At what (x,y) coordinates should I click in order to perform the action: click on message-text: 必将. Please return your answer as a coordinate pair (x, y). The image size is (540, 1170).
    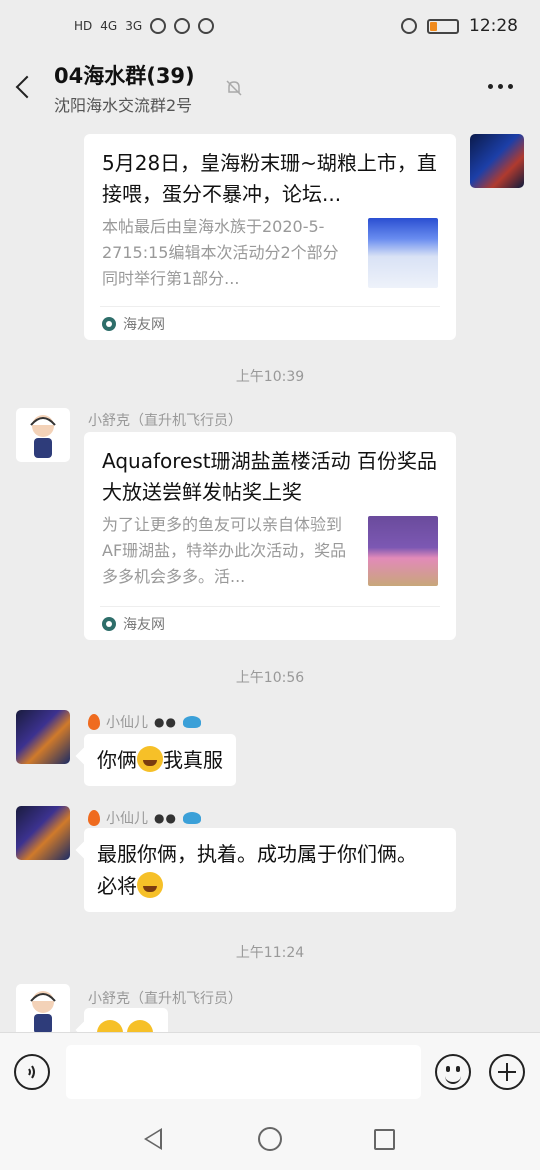
    Looking at the image, I should click on (117, 886).